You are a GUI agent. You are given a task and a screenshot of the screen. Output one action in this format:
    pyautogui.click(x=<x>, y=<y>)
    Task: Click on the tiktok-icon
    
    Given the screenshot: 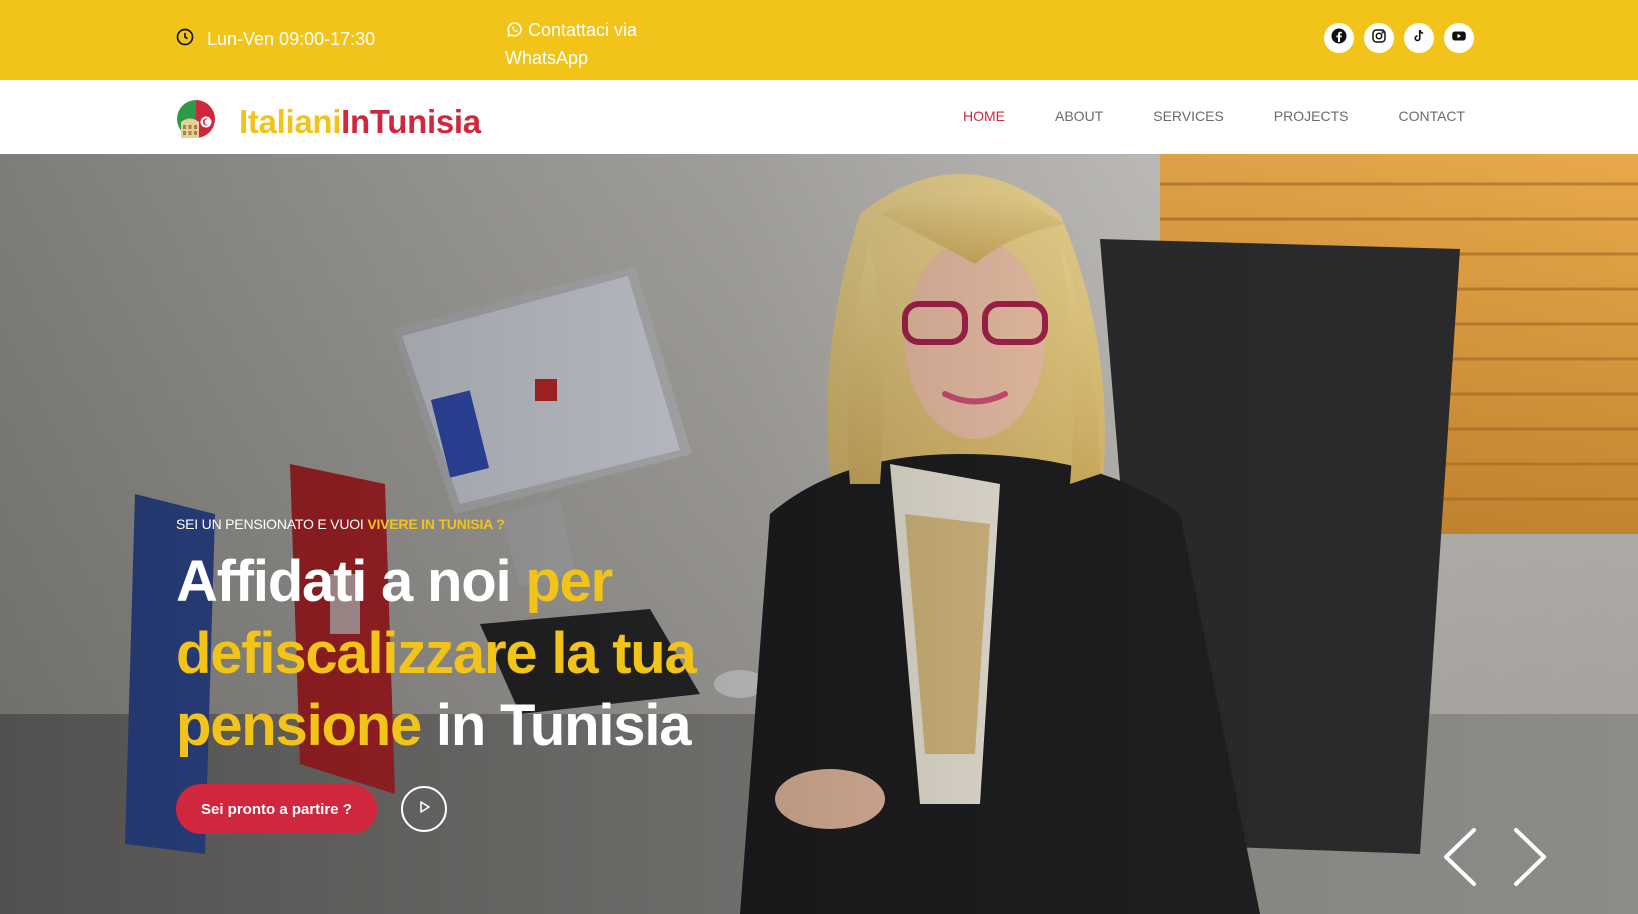 What is the action you would take?
    pyautogui.click(x=1419, y=38)
    